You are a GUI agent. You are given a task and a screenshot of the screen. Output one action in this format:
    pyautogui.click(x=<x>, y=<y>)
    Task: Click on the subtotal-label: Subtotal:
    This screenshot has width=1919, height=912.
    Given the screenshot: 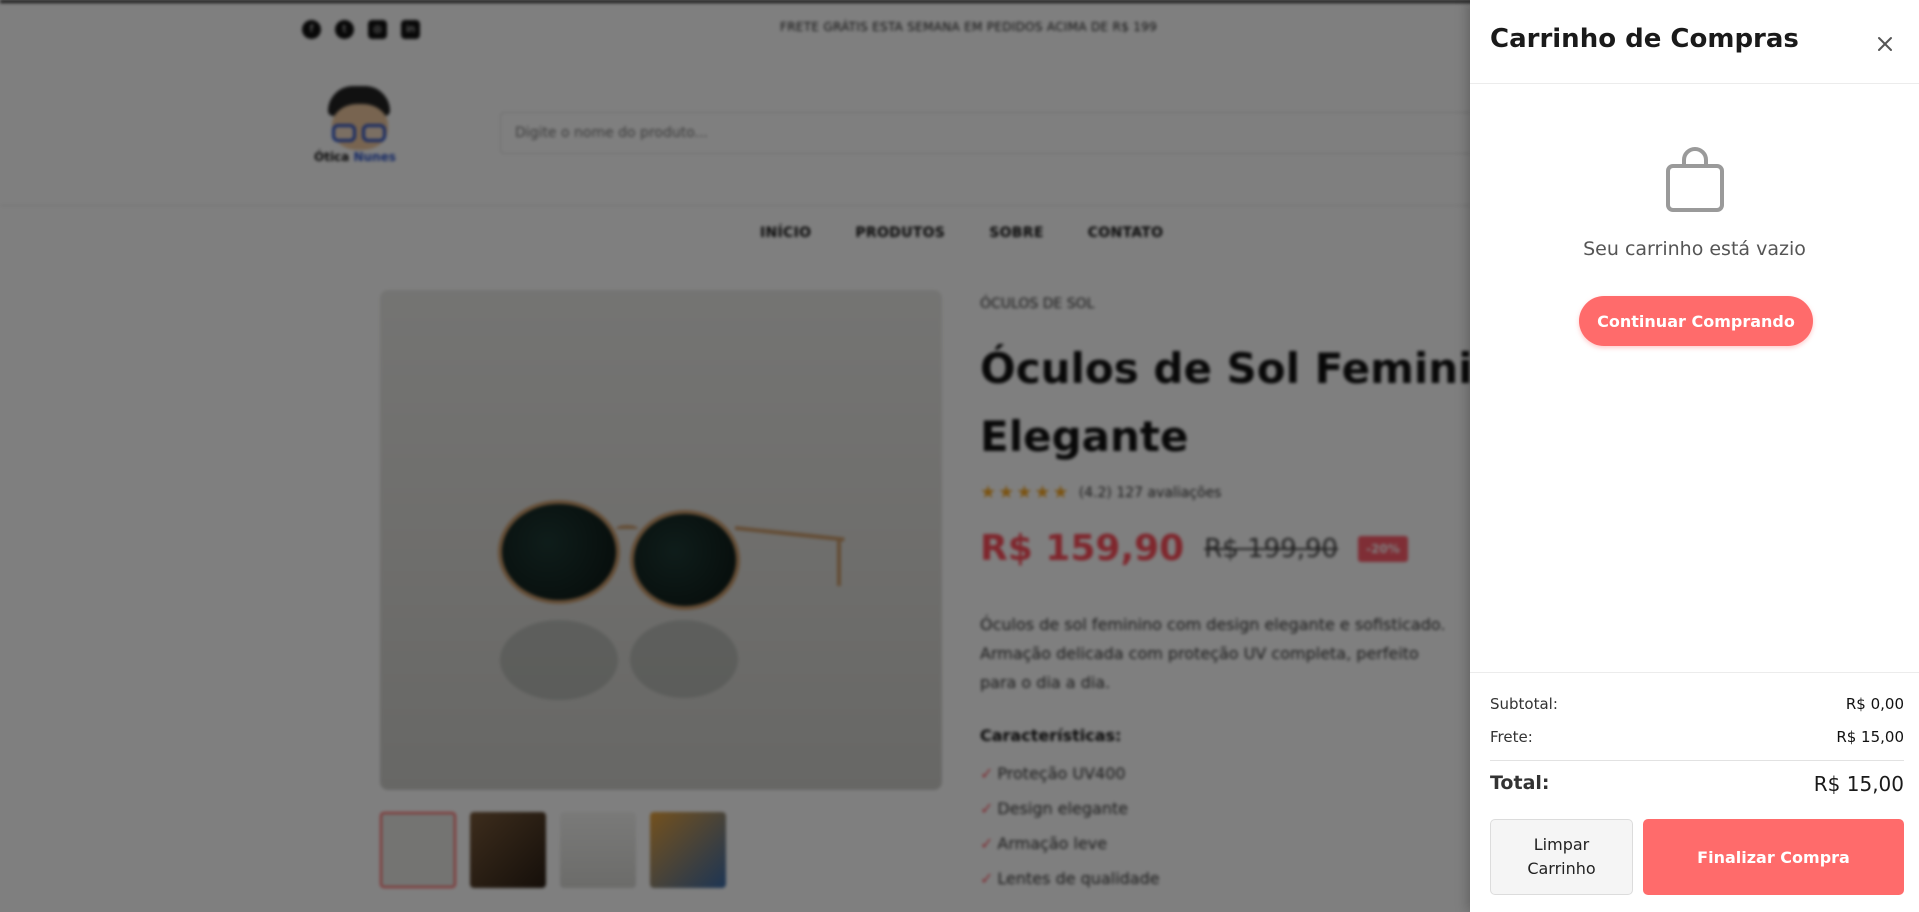 What is the action you would take?
    pyautogui.click(x=1524, y=704)
    